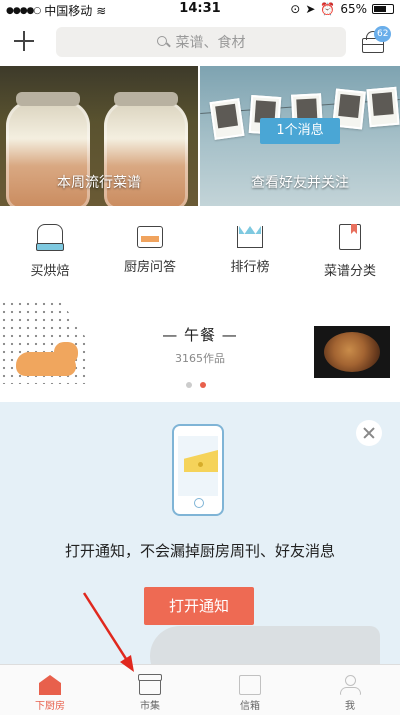 Image resolution: width=400 pixels, height=715 pixels. What do you see at coordinates (199, 551) in the screenshot?
I see `notification-message: 打开通知，不会漏掉厨房周刊、好友消息` at bounding box center [199, 551].